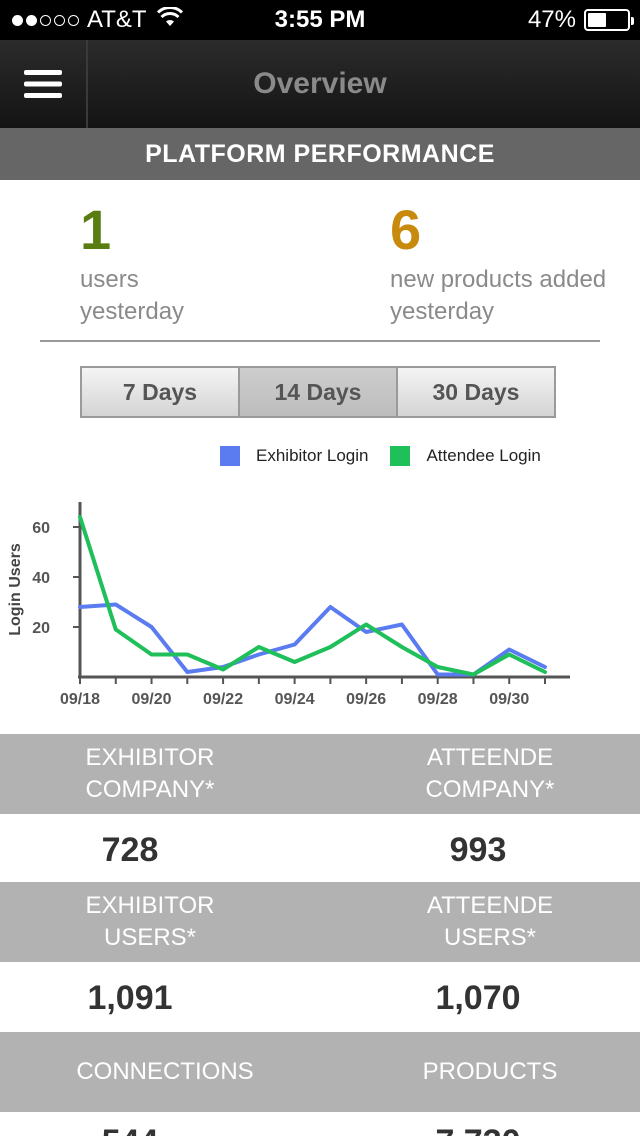 The height and width of the screenshot is (1136, 640). I want to click on navigation-bar: Overview, so click(320, 84).